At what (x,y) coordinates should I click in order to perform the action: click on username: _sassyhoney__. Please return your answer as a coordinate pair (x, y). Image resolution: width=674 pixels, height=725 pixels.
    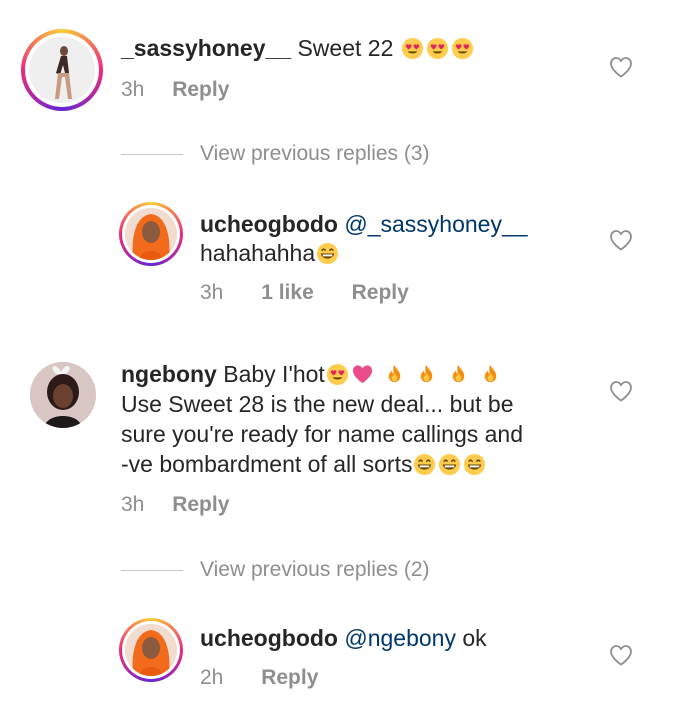
    Looking at the image, I should click on (206, 48).